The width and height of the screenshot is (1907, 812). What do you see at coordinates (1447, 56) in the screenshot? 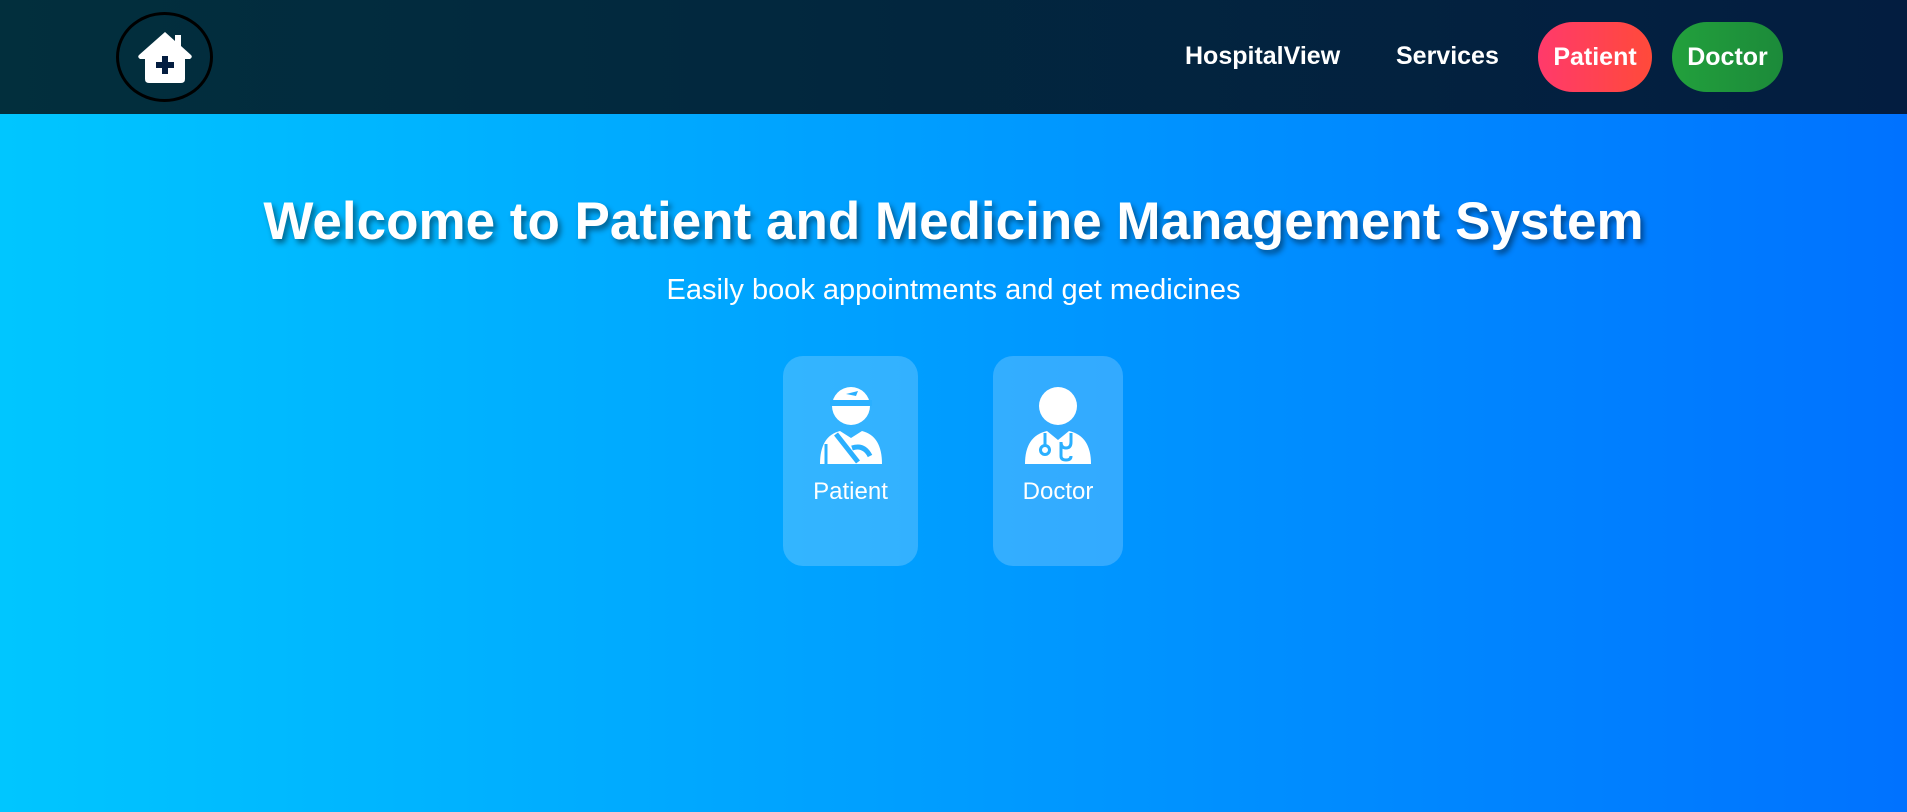
I see `nav-link-services: Services` at bounding box center [1447, 56].